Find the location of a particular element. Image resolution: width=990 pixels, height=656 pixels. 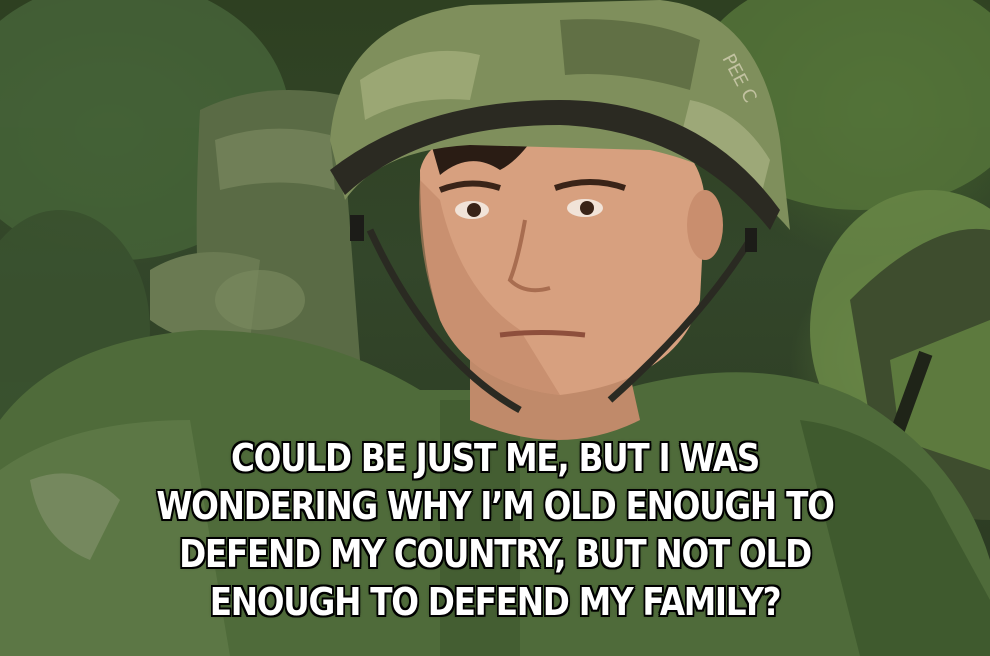

caption-line-4: ENOUGH TO DEFEND MY FAMILY? is located at coordinates (495, 602).